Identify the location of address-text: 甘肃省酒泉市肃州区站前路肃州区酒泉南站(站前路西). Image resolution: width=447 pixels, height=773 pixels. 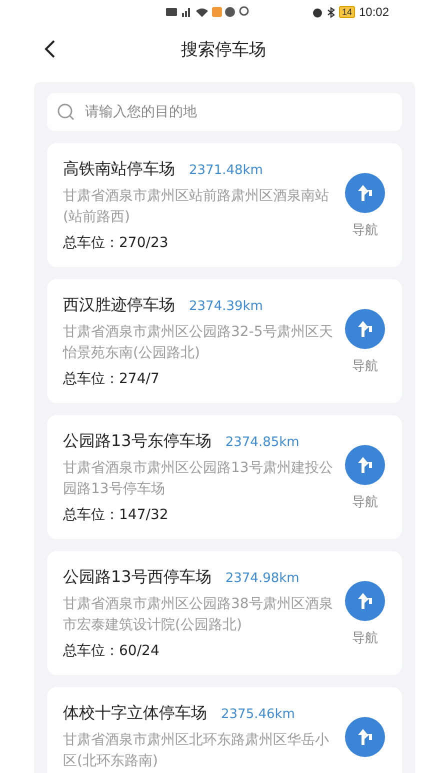
(196, 207).